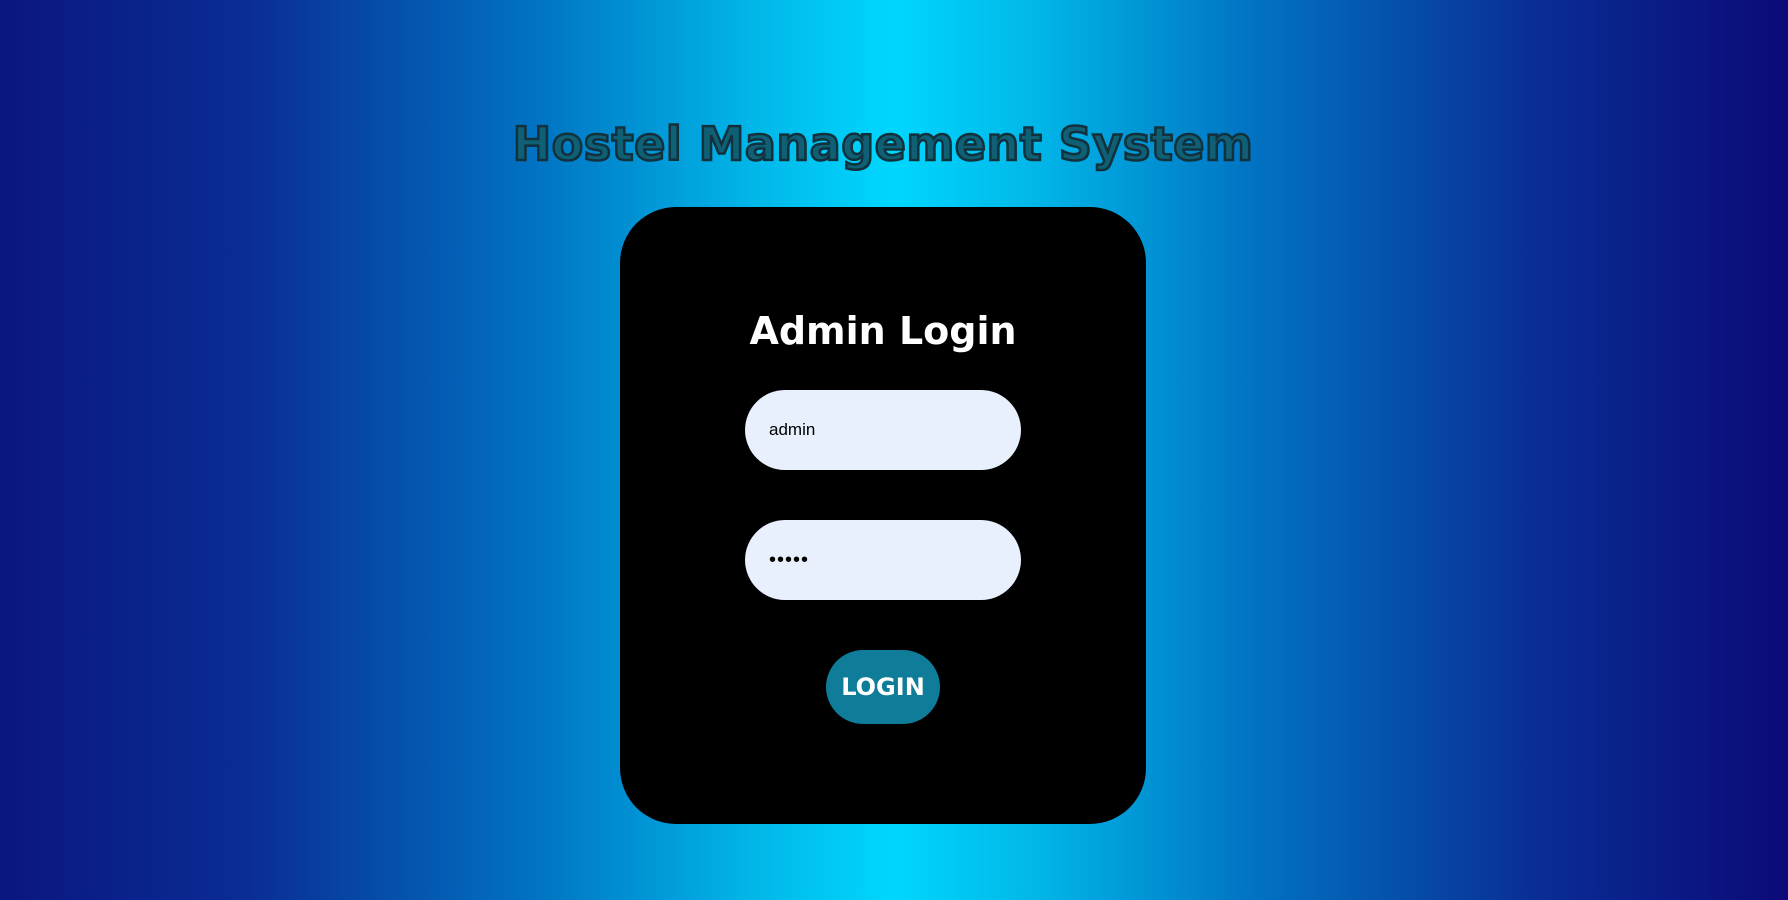 The width and height of the screenshot is (1788, 900). What do you see at coordinates (883, 331) in the screenshot?
I see `login-heading: Admin Login` at bounding box center [883, 331].